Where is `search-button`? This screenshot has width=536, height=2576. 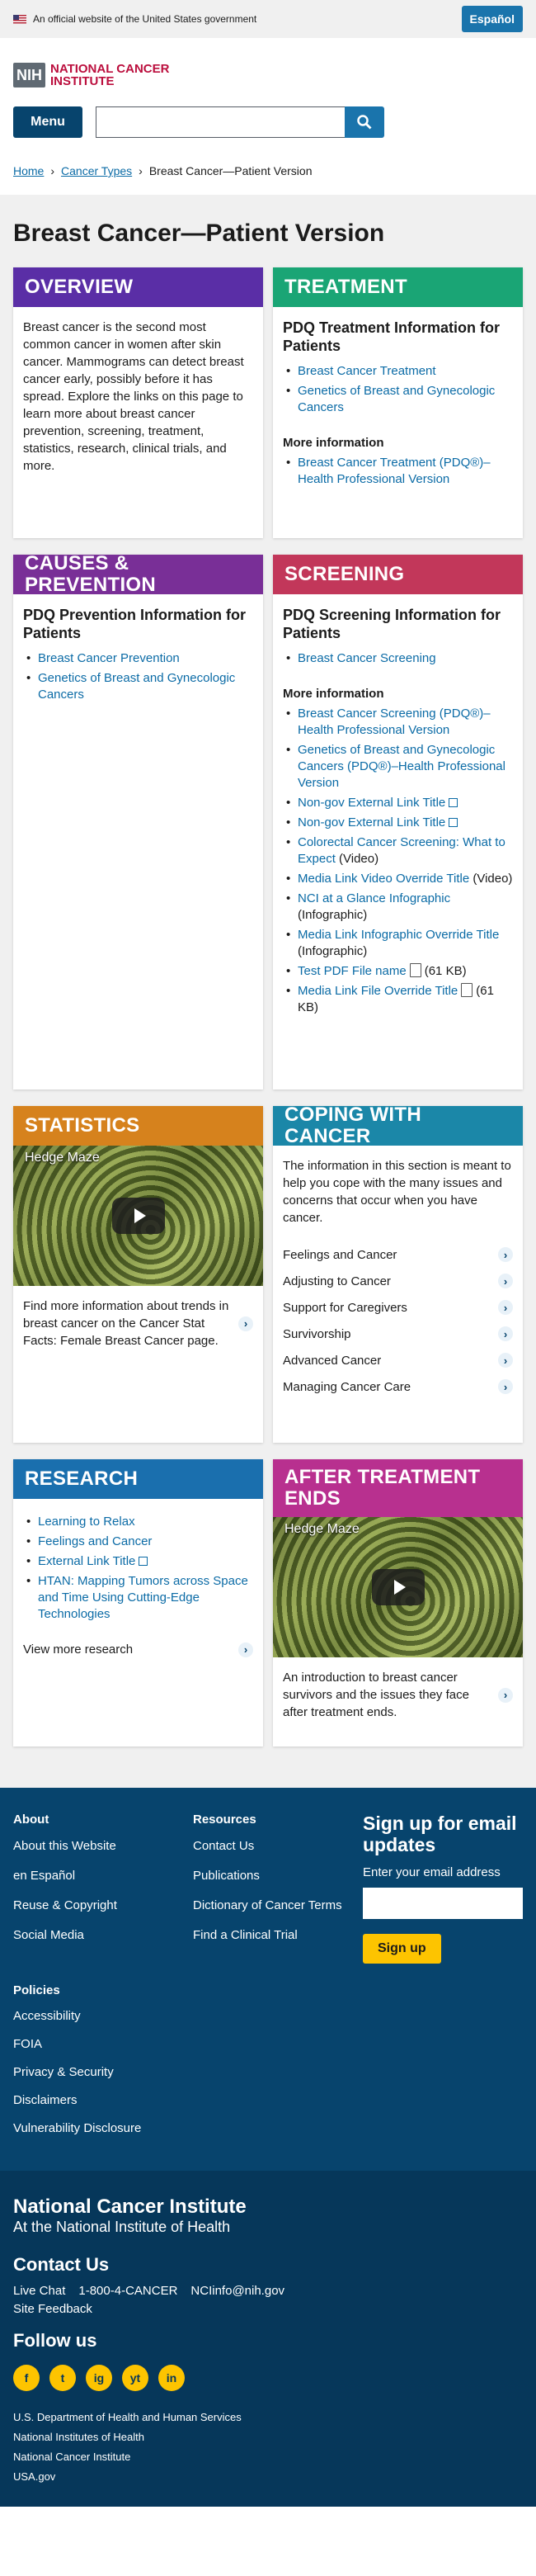
search-button is located at coordinates (364, 122).